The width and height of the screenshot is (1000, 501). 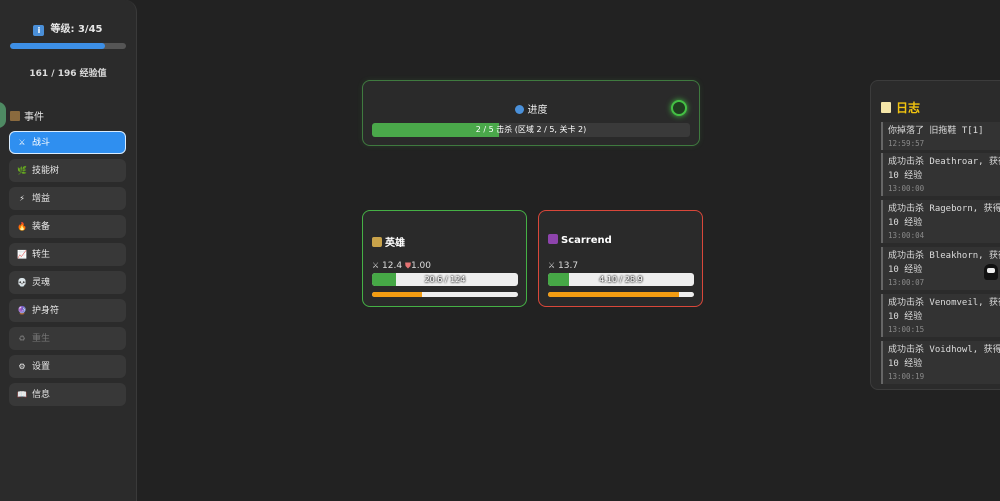 What do you see at coordinates (519, 109) in the screenshot?
I see `globe-icon` at bounding box center [519, 109].